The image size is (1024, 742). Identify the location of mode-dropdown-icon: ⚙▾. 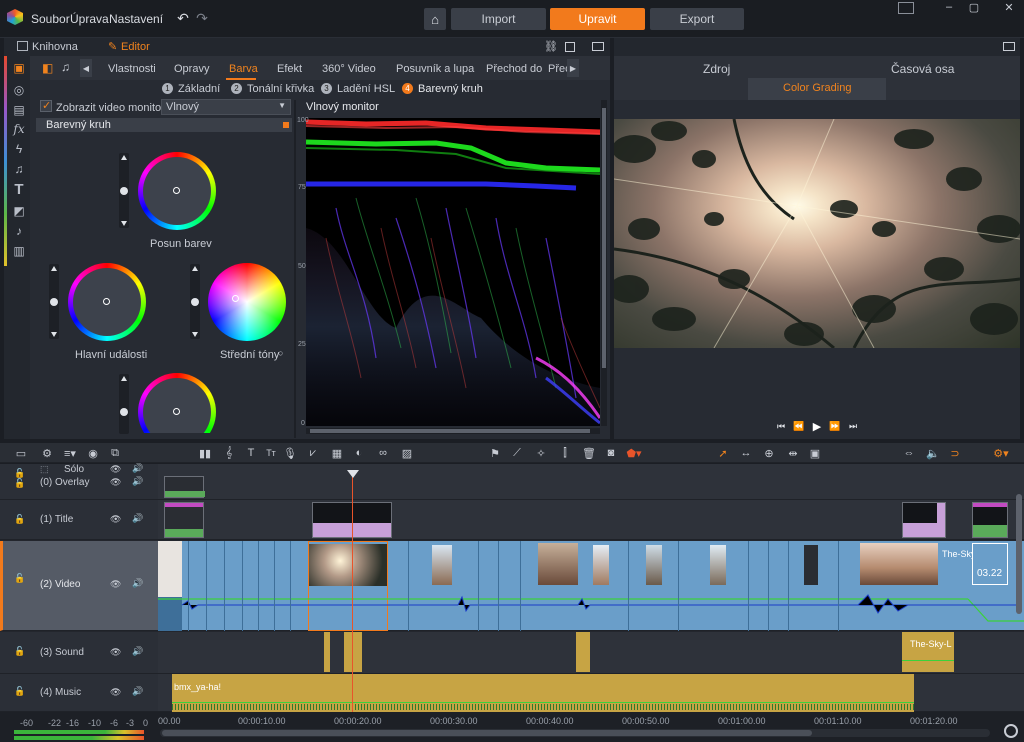
(1001, 453).